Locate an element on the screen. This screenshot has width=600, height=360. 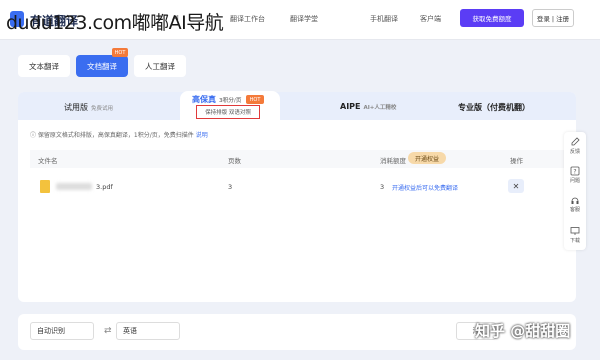
sidebar-service-label: 客服 is located at coordinates (574, 210).